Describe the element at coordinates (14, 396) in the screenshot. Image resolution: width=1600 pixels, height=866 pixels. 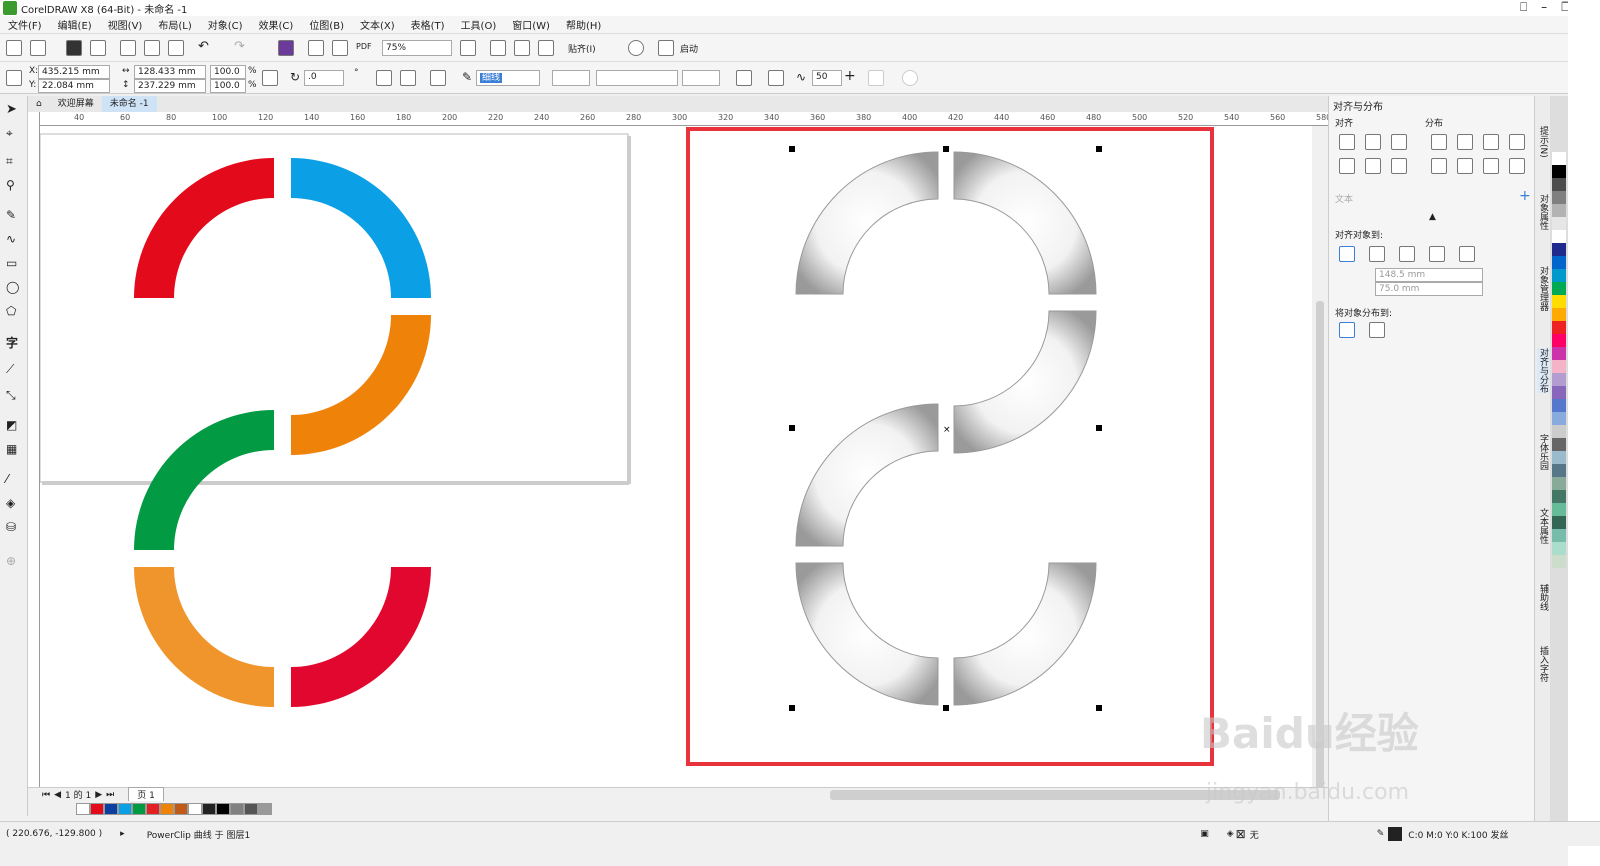
I see `connector-tool-icon: ⤡` at that location.